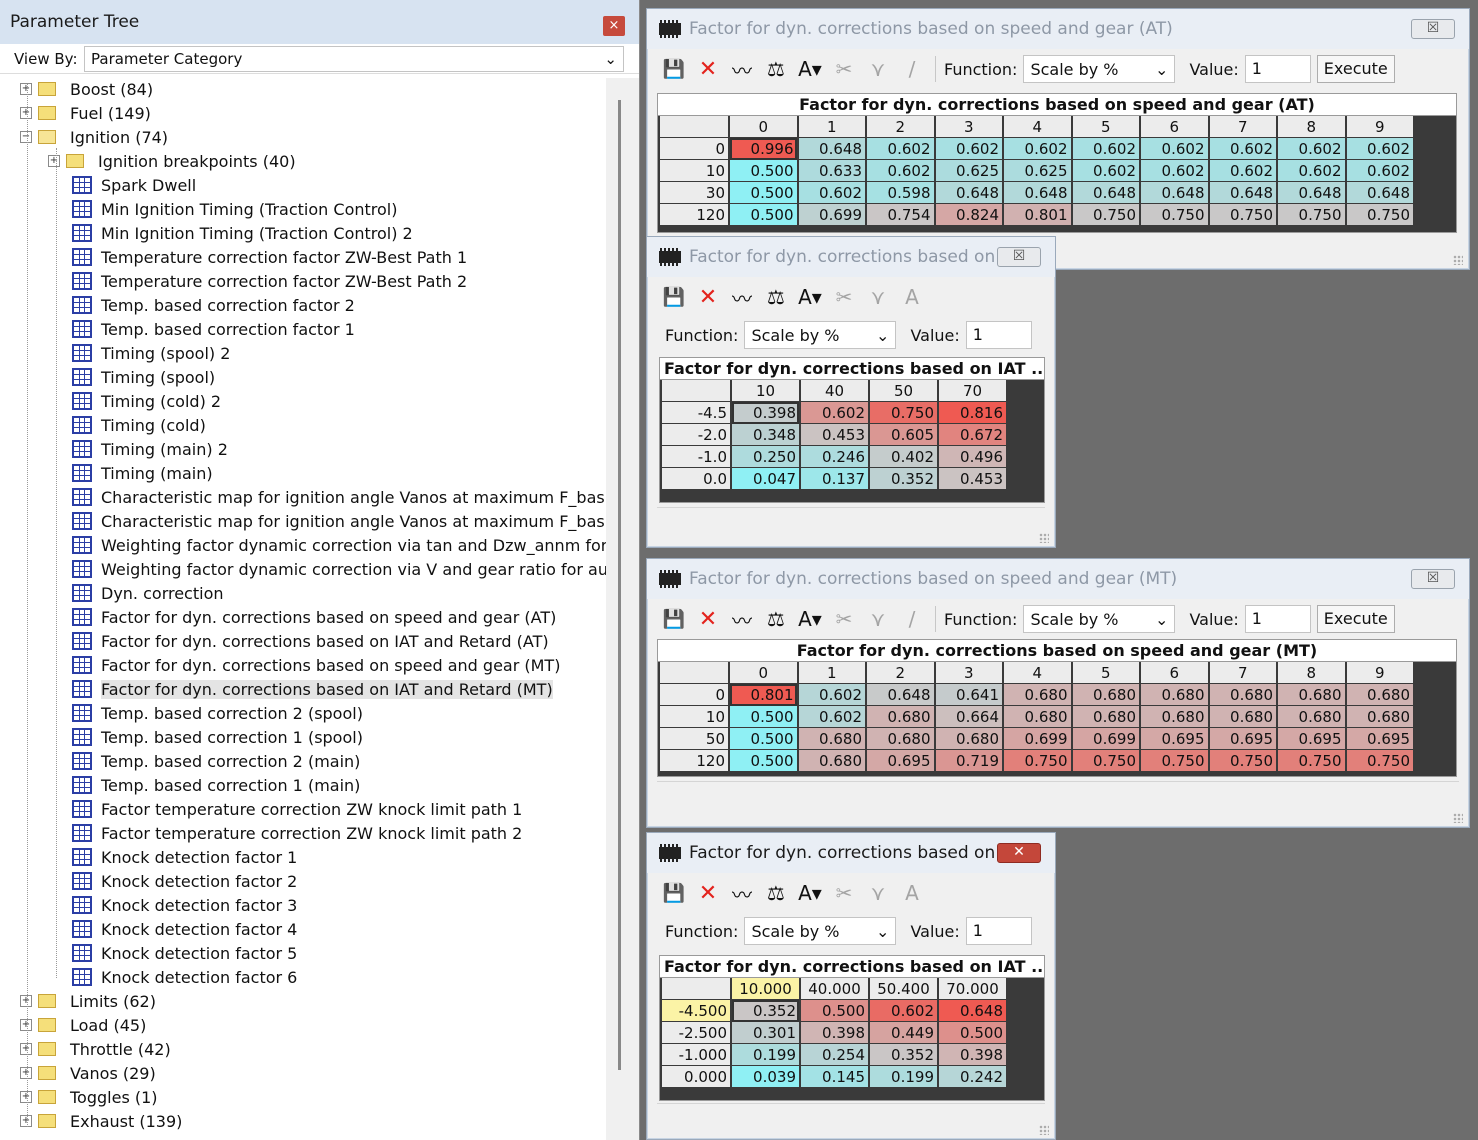 This screenshot has height=1140, width=1478. I want to click on map-column-header: 10.000, so click(765, 989).